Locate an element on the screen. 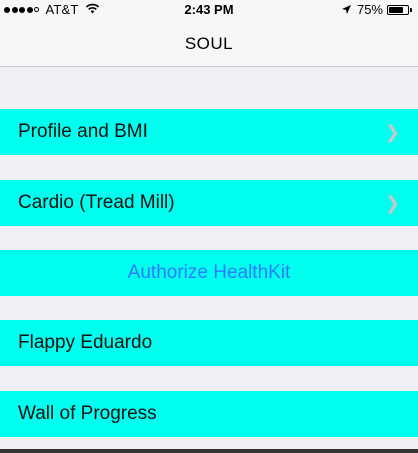  menu-item-cardio: Cardio (Tread Mill) ❯ is located at coordinates (209, 203).